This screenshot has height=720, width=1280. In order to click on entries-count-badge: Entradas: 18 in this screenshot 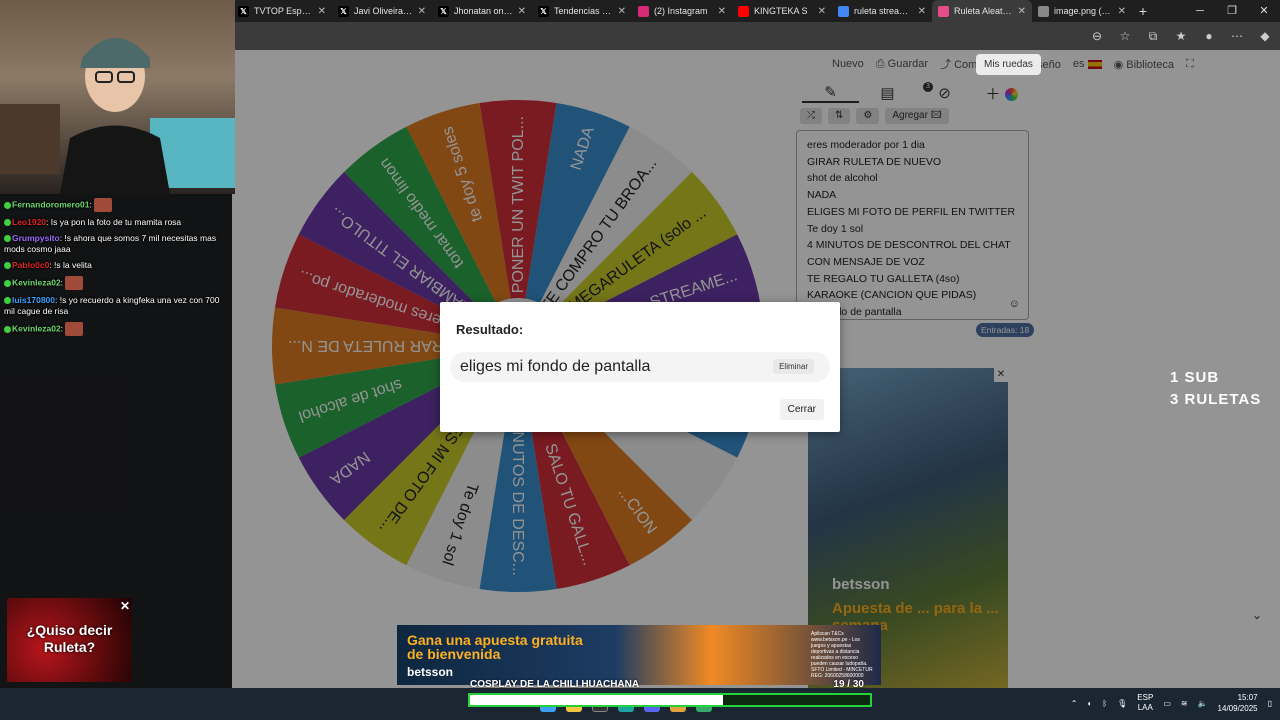, I will do `click(1005, 330)`.